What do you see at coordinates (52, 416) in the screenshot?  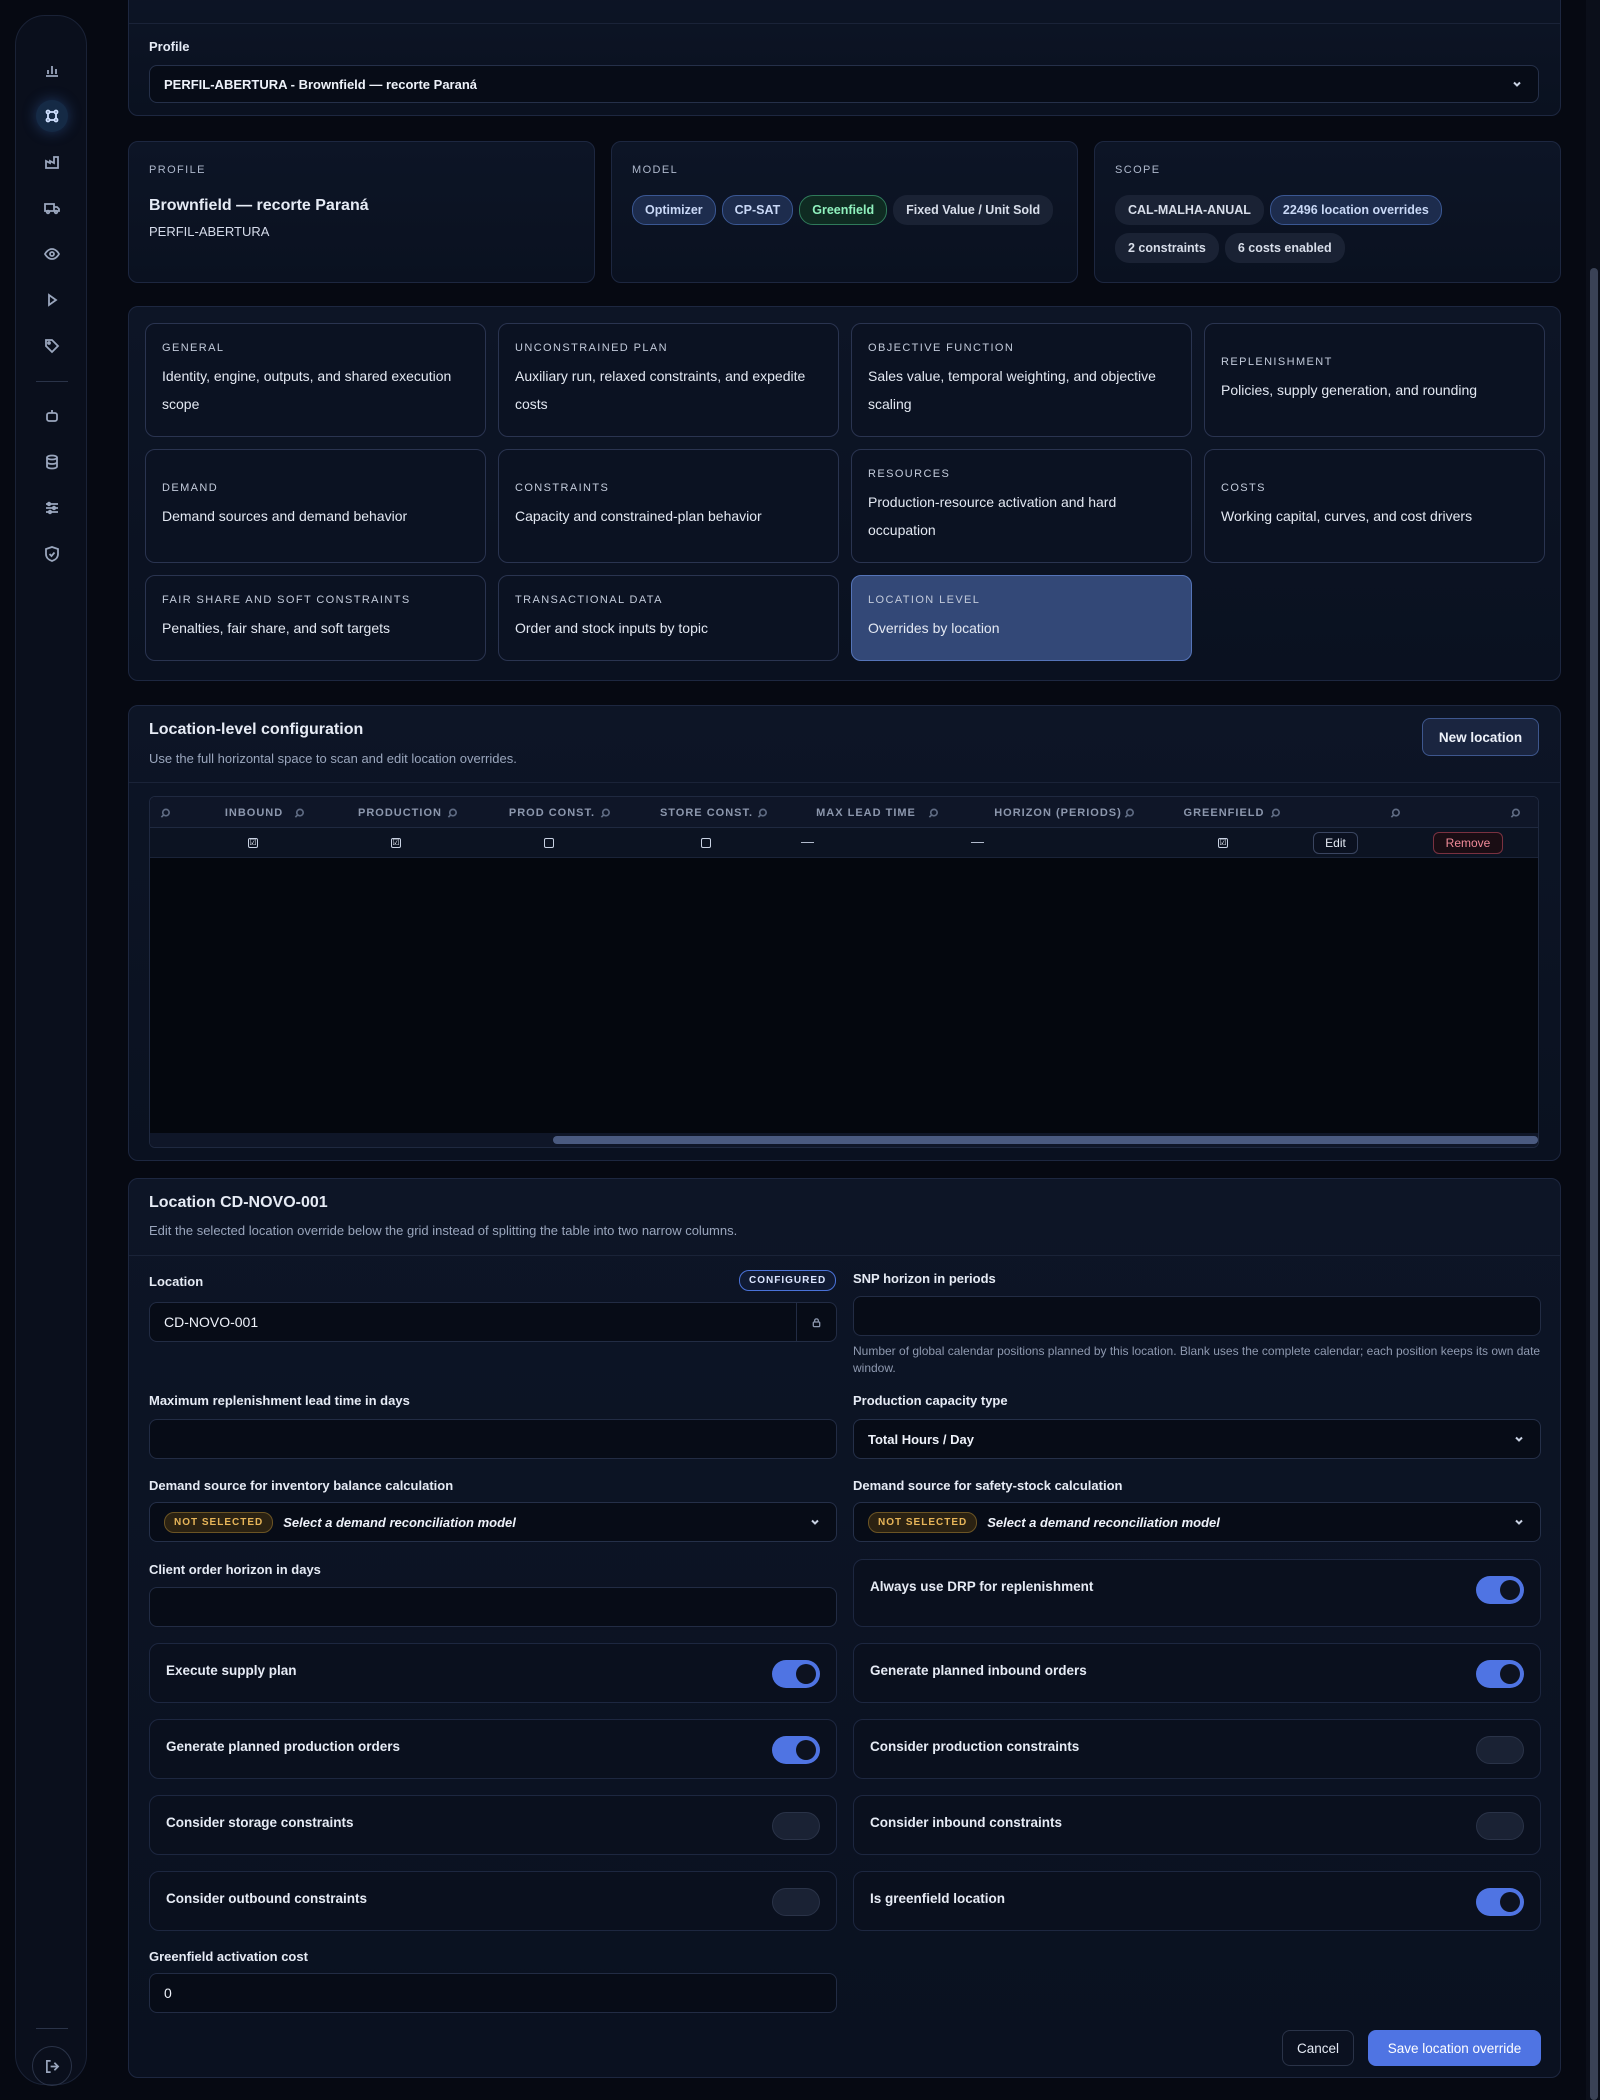 I see `robot-icon` at bounding box center [52, 416].